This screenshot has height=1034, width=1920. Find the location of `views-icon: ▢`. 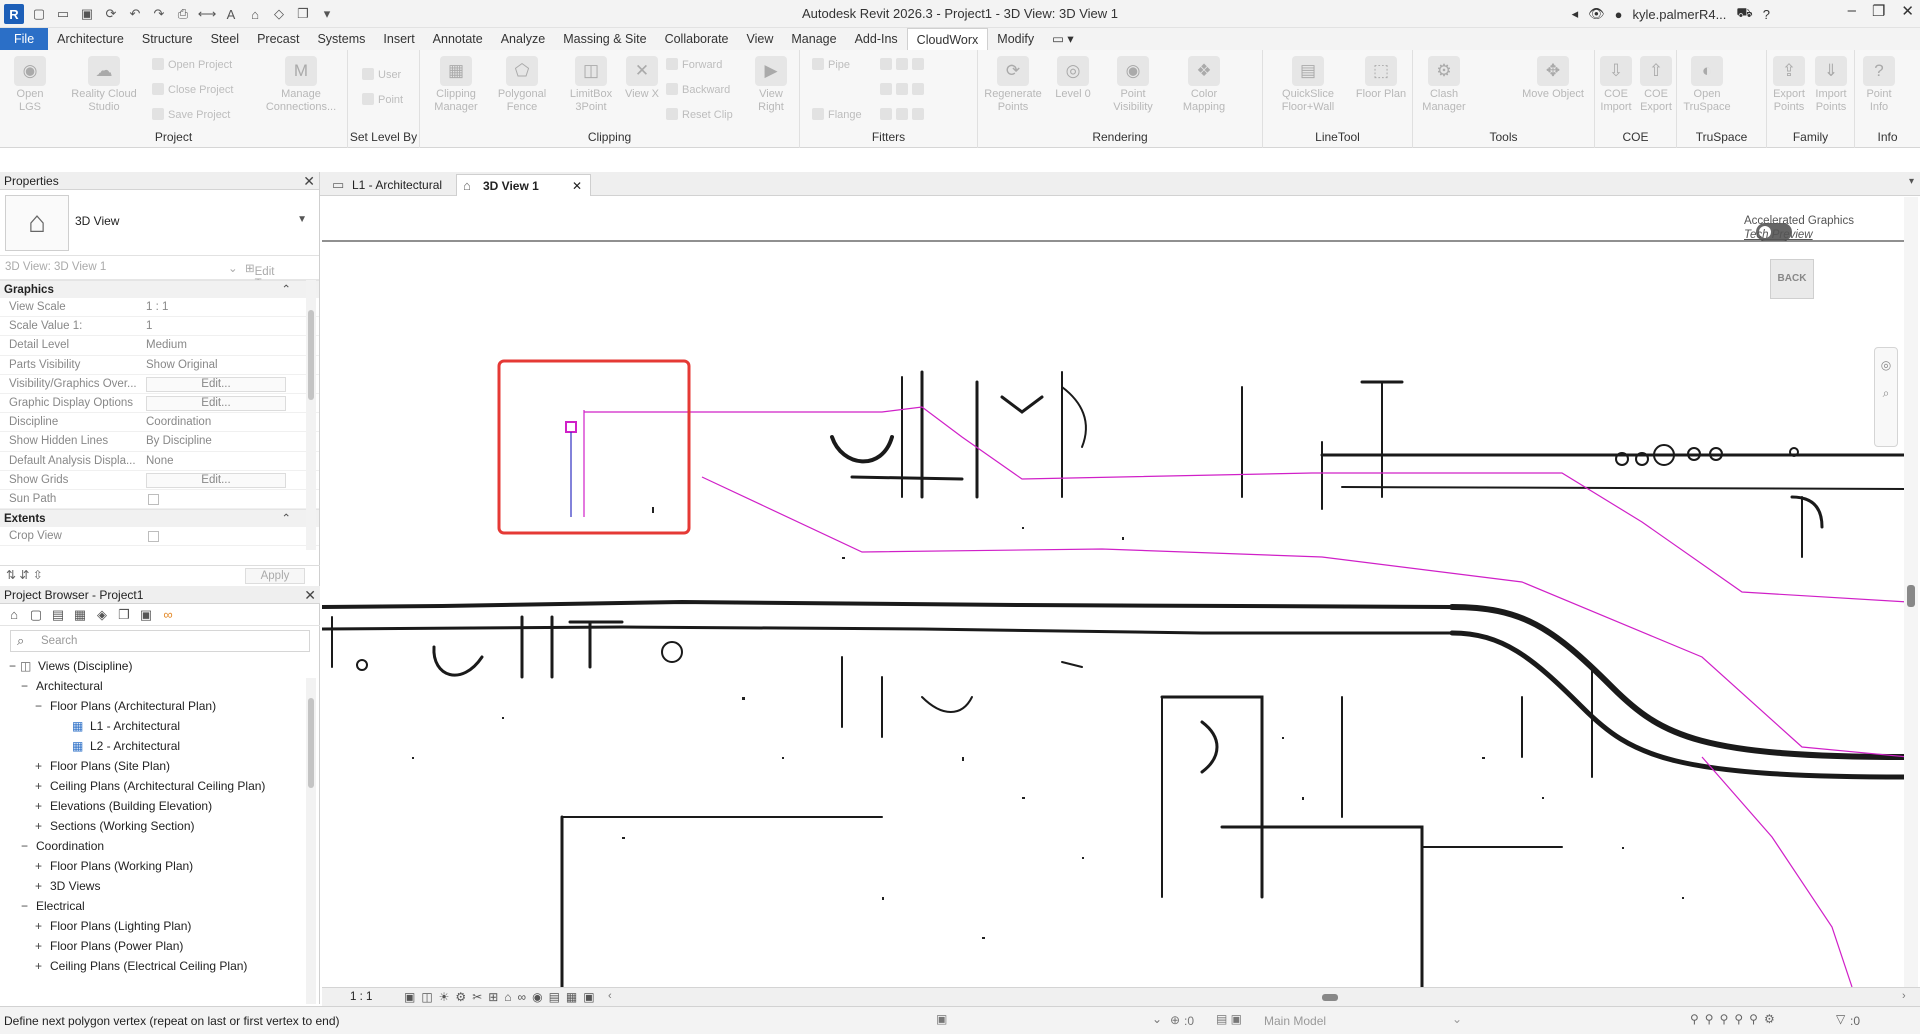

views-icon: ▢ is located at coordinates (36, 615).